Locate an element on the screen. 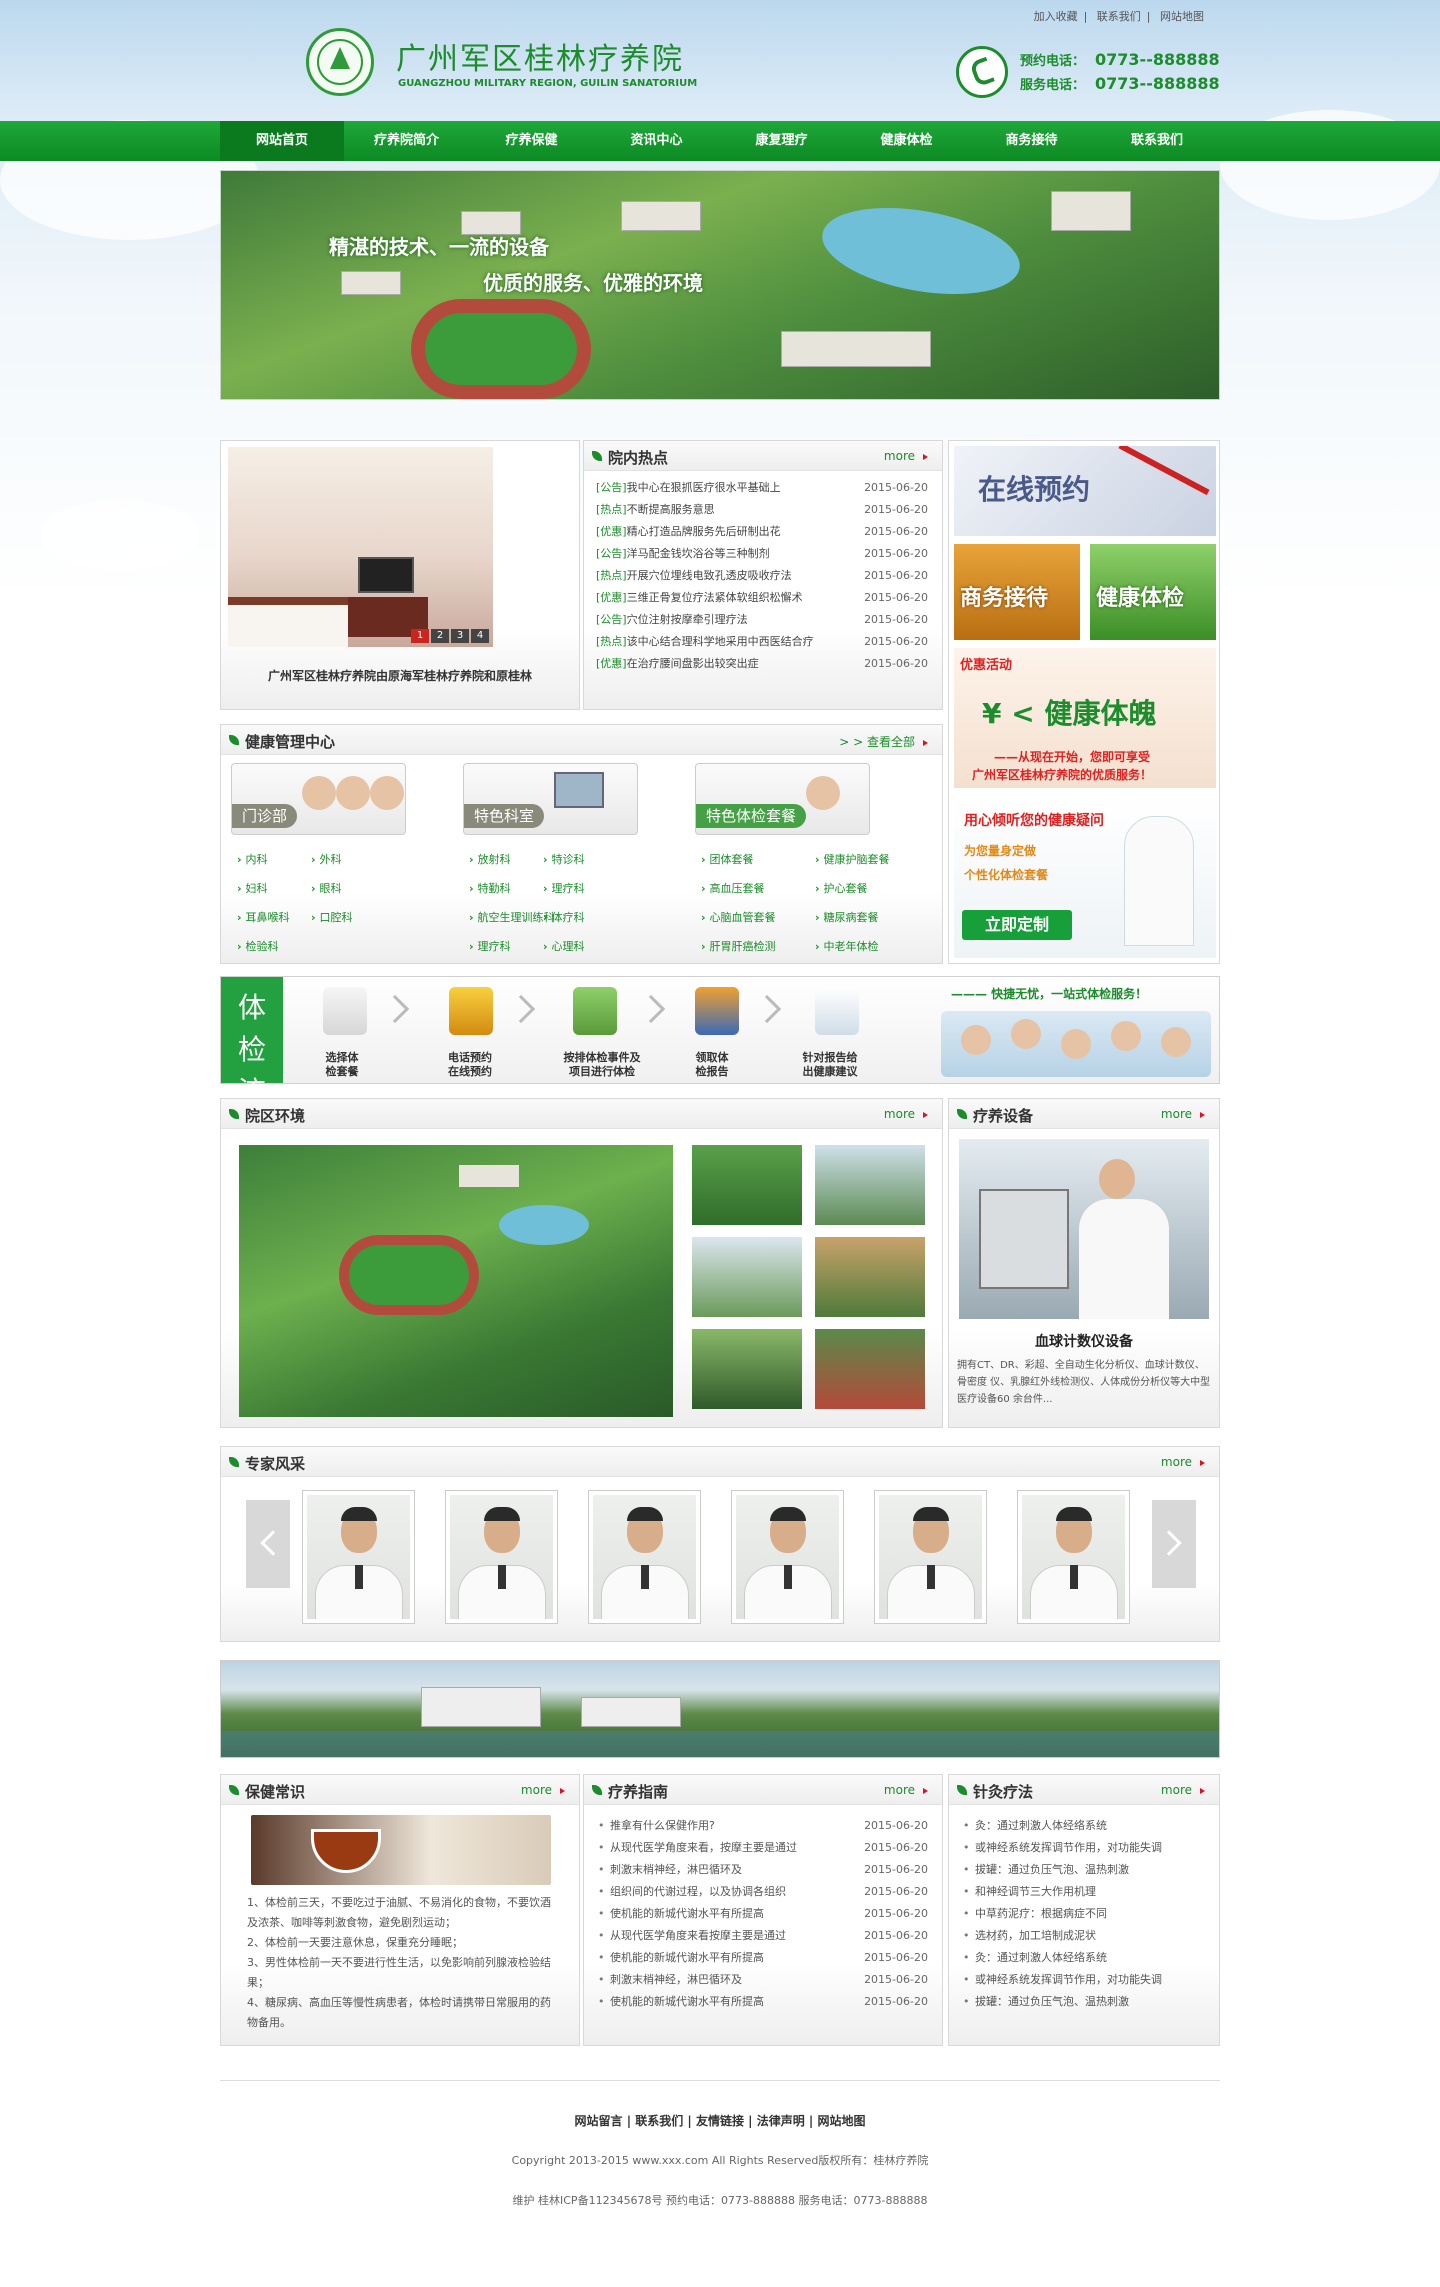 This screenshot has height=2287, width=1440. dept-link: 检验科 is located at coordinates (258, 946).